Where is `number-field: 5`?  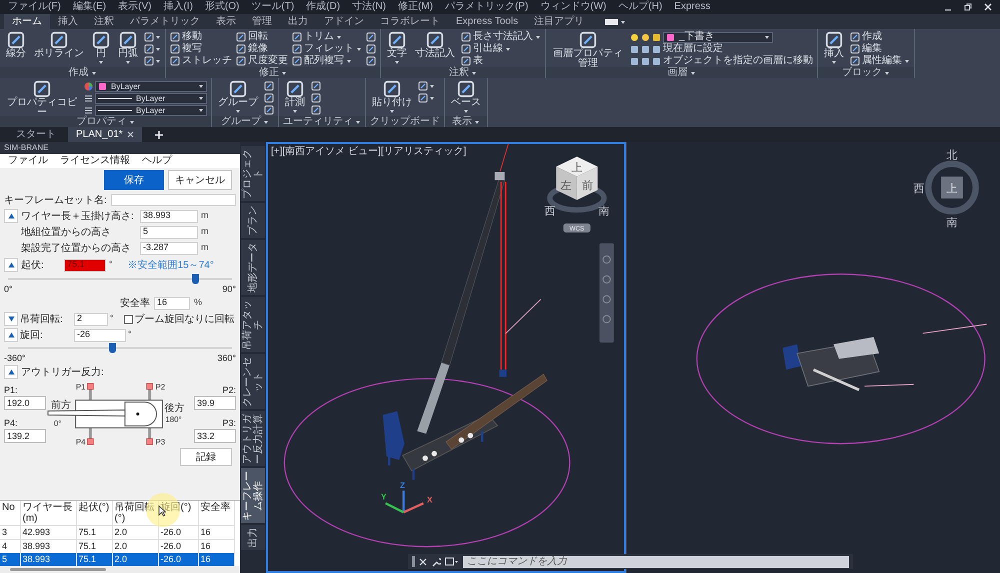 number-field: 5 is located at coordinates (169, 232).